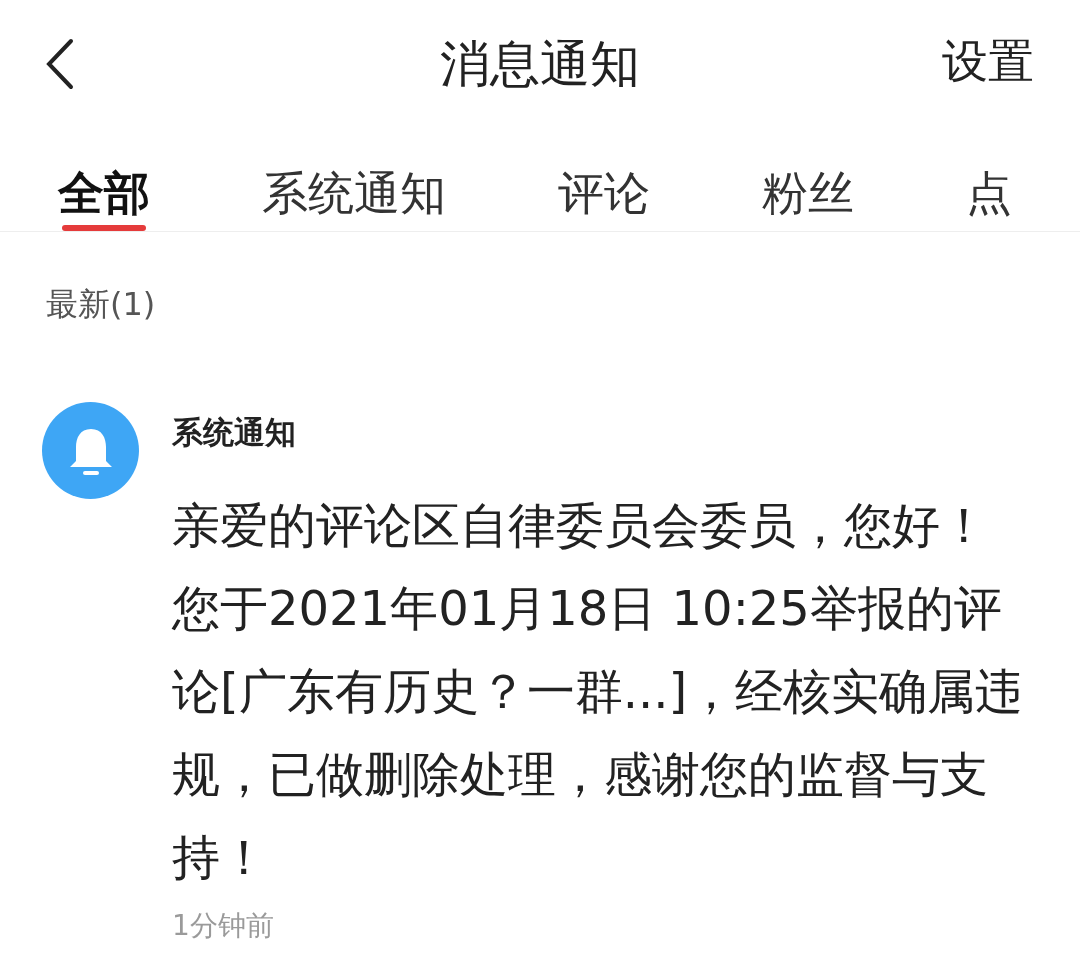  Describe the element at coordinates (234, 432) in the screenshot. I see `sender-name: 系统通知` at that location.